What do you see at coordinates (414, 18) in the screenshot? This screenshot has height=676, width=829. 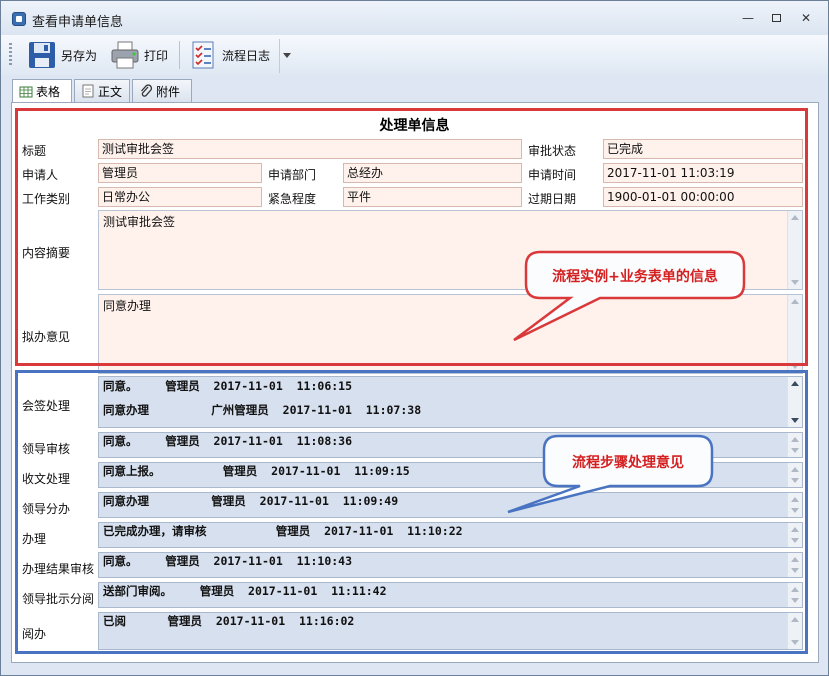 I see `title-bar: 查看申请单信息 — ✕` at bounding box center [414, 18].